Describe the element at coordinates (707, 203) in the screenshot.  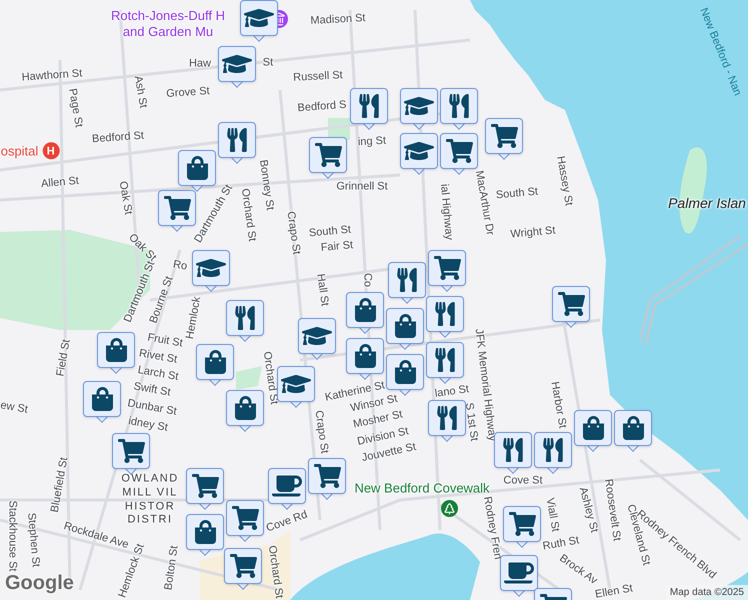
I see `island-label: Palmer Islan` at that location.